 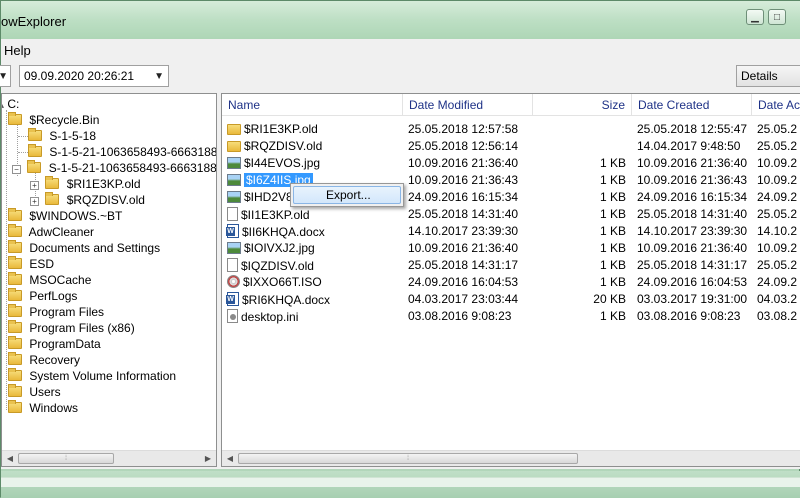 I want to click on file-name: $IHD2V8, so click(x=268, y=197).